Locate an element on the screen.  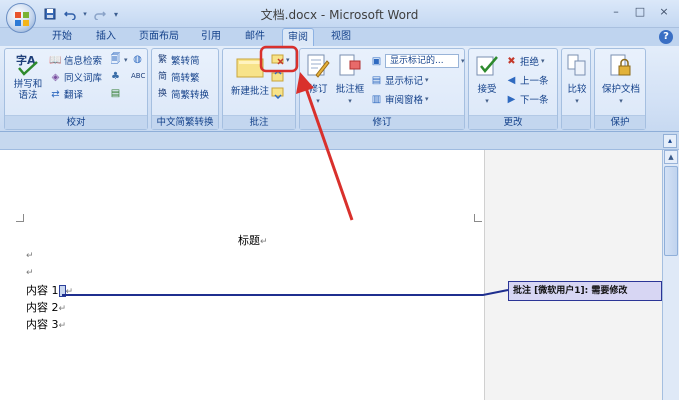
spelling-grammar-label: 拼写和 语法 is located at coordinates (28, 90).